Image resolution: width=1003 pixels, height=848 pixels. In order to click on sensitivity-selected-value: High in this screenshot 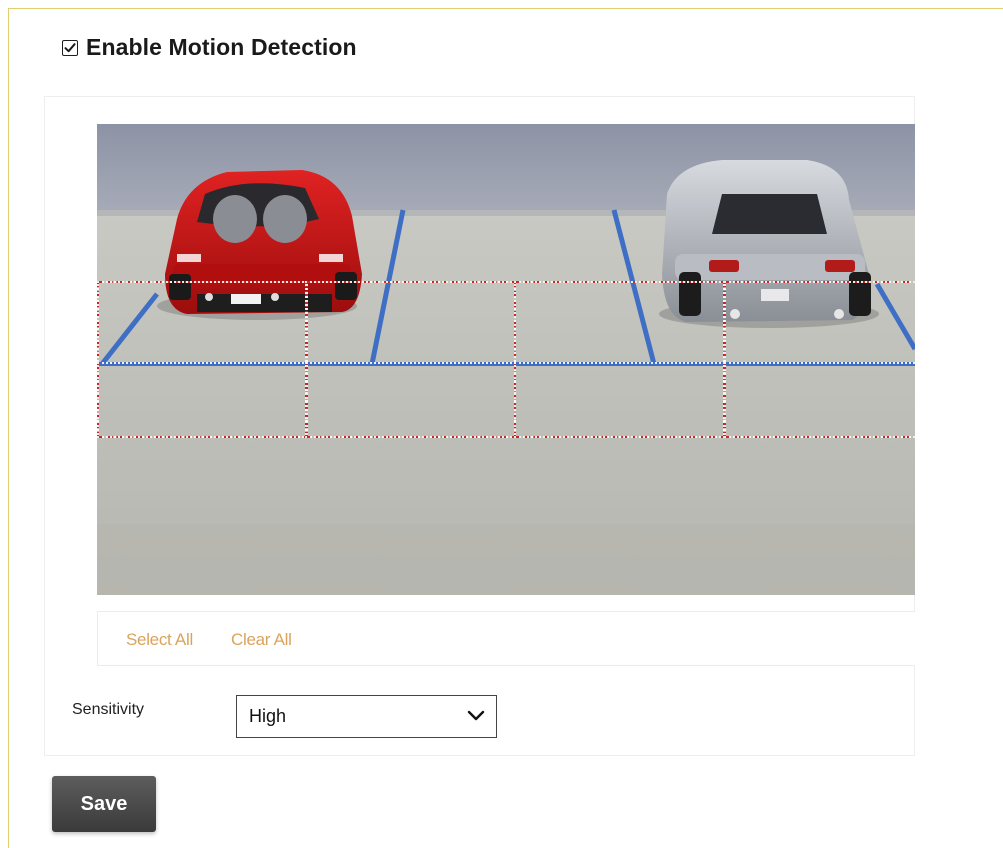, I will do `click(268, 716)`.